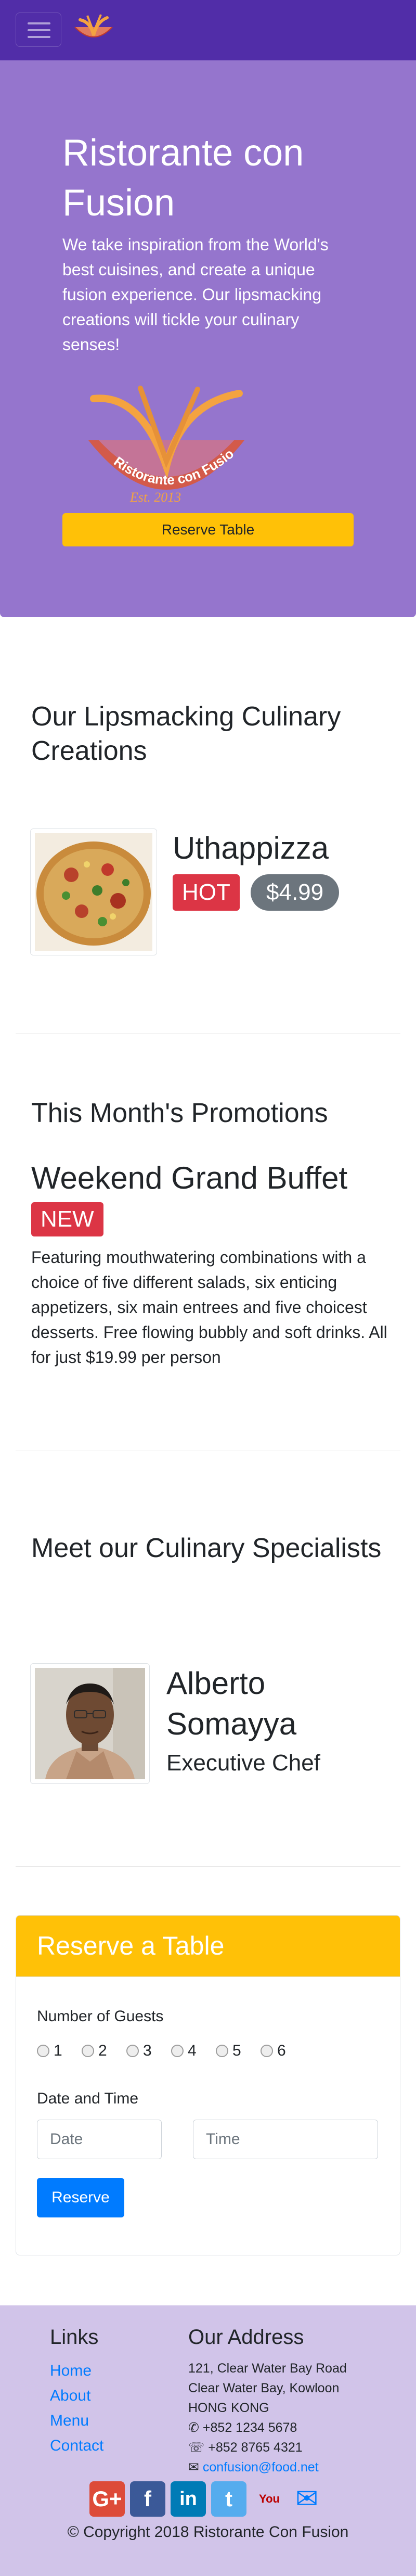 This screenshot has height=2576, width=416. What do you see at coordinates (161, 444) in the screenshot?
I see `restaurant-logo-large-icon: Ristorante con Fusion Est. 2013` at bounding box center [161, 444].